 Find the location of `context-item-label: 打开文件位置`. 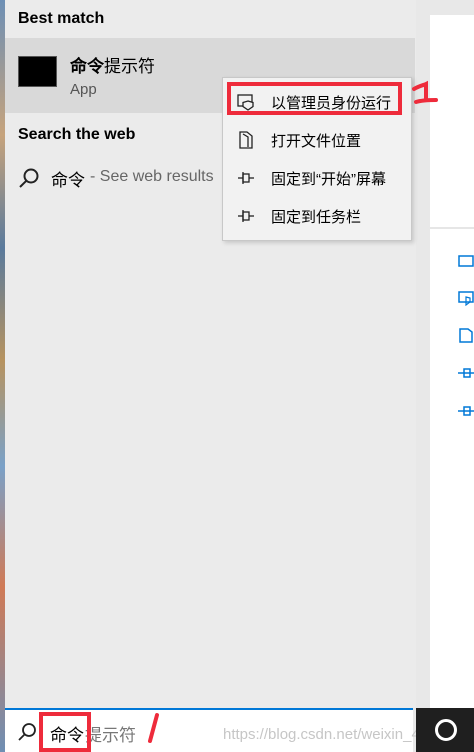

context-item-label: 打开文件位置 is located at coordinates (316, 141).